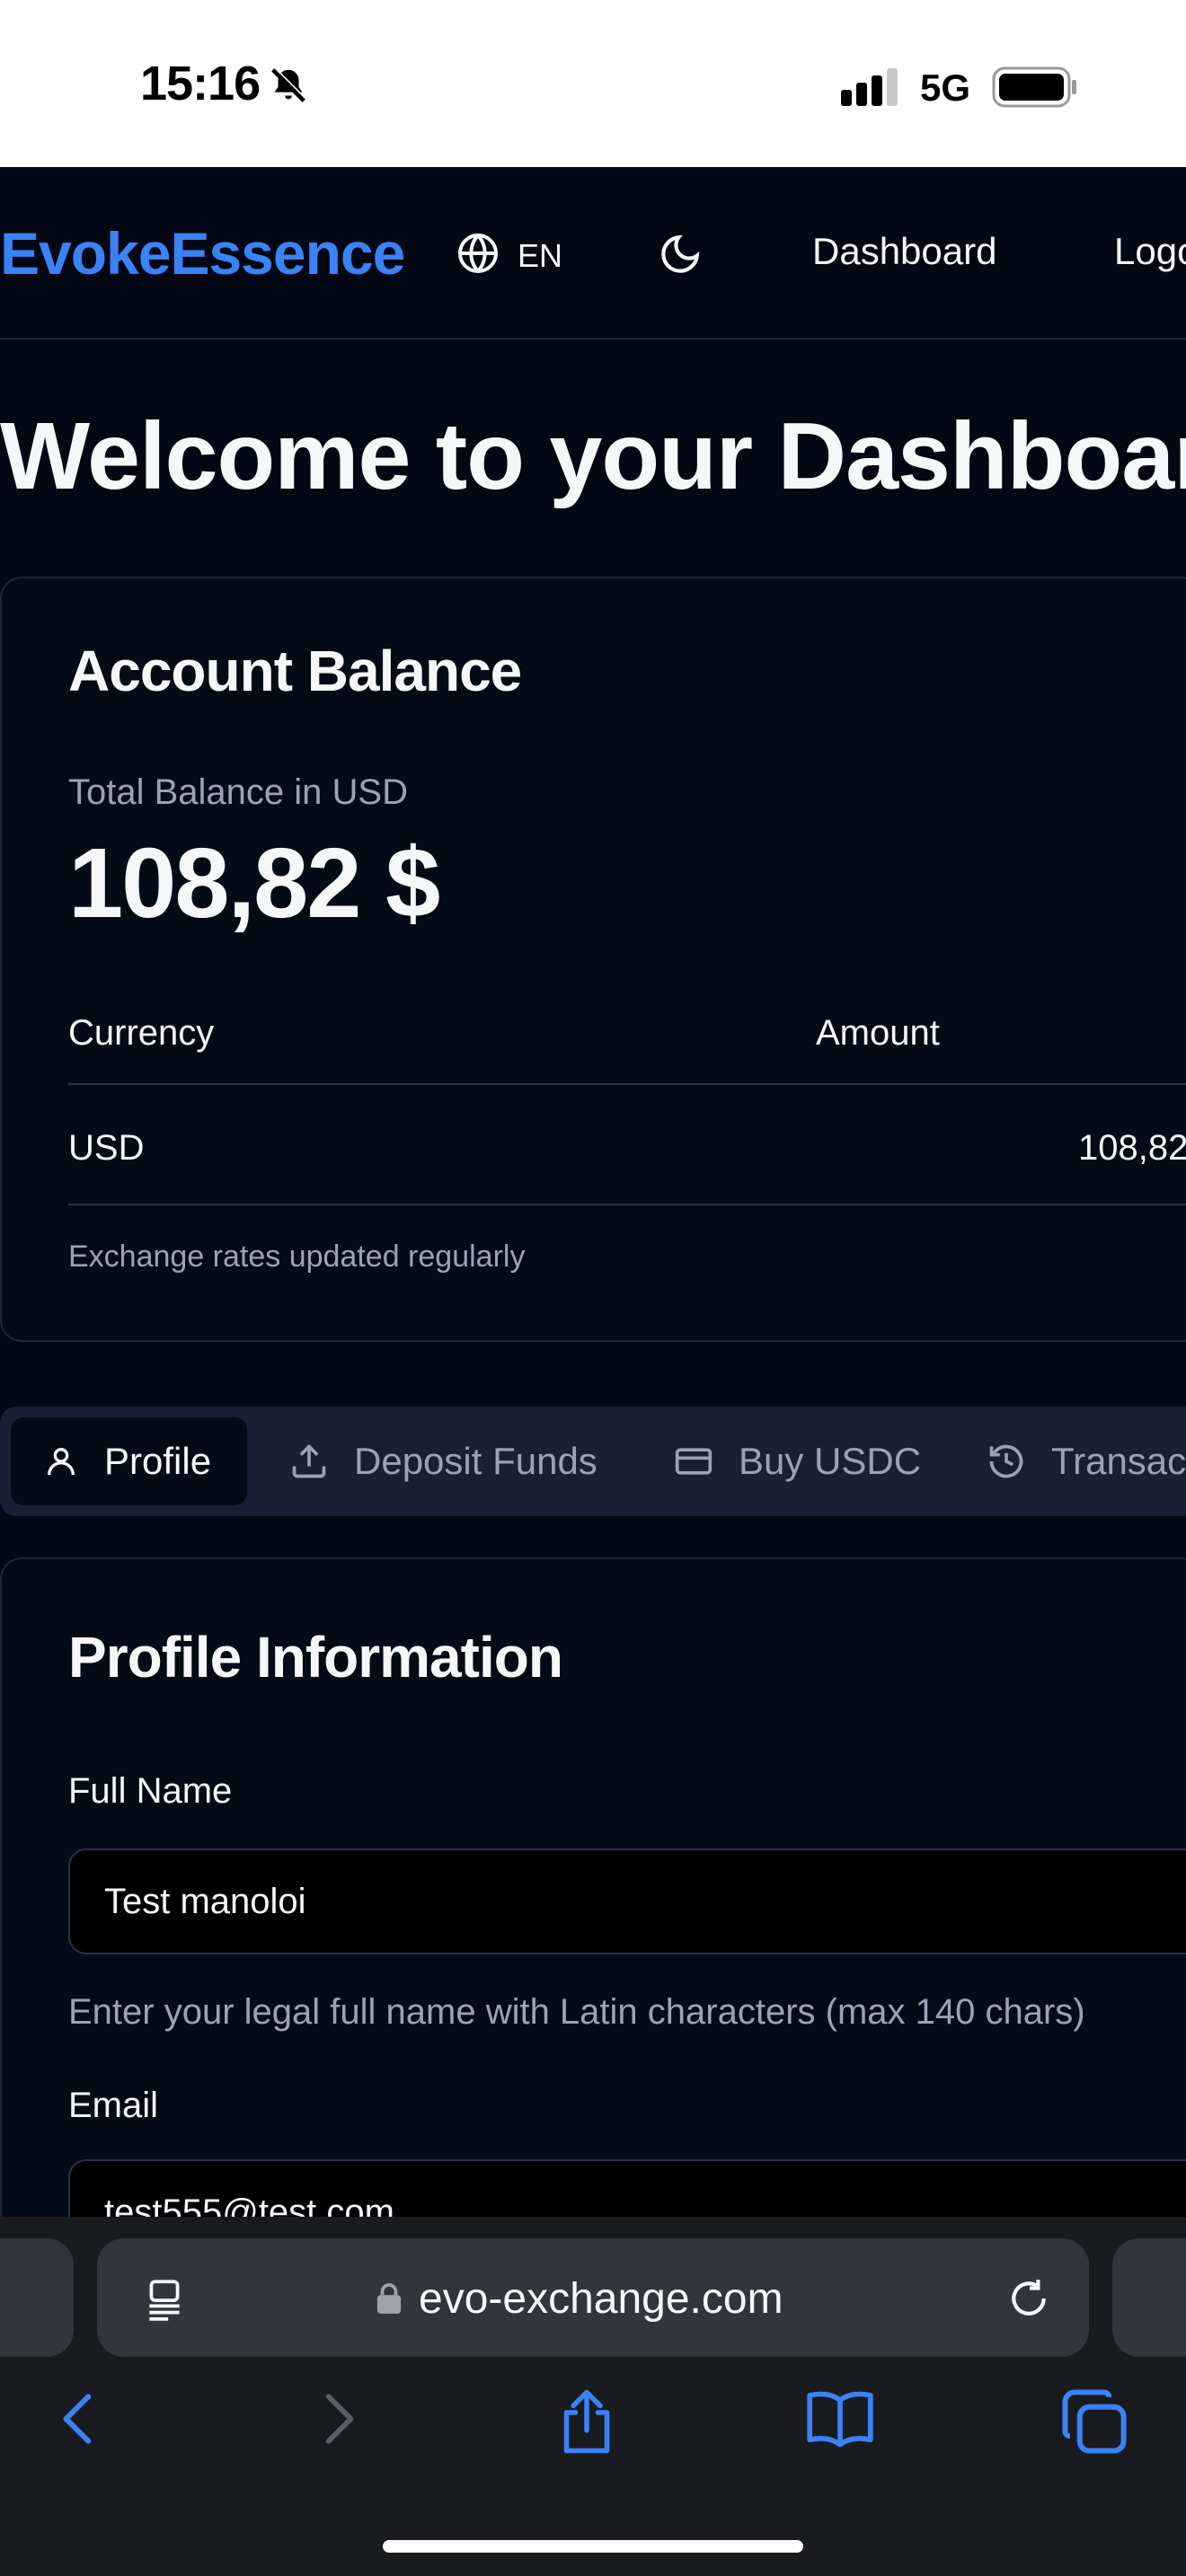 Image resolution: width=1186 pixels, height=2576 pixels. I want to click on forward-icon, so click(338, 2421).